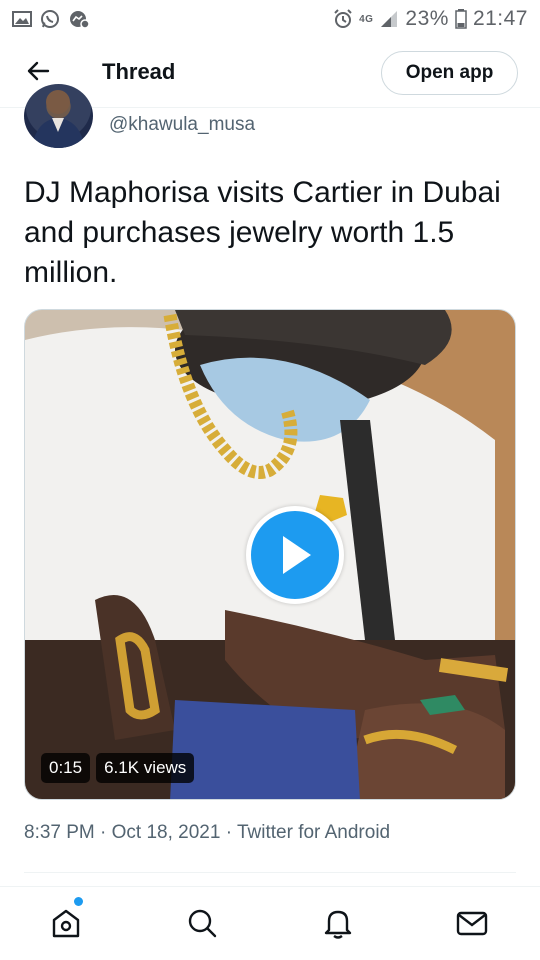 Image resolution: width=540 pixels, height=960 pixels. I want to click on whatsapp-icon, so click(50, 19).